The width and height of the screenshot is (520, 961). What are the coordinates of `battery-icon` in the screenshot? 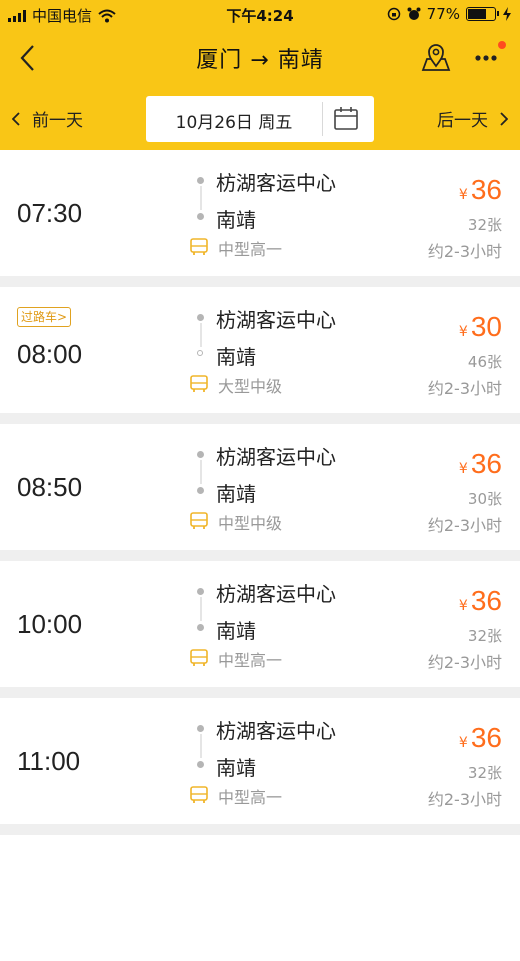 It's located at (482, 14).